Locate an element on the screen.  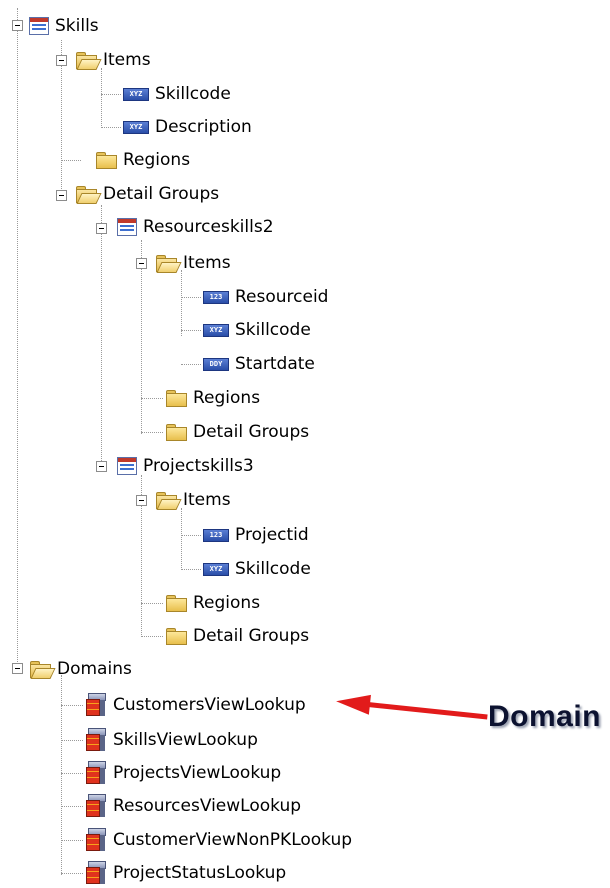
tree-node-startdate: DDY Startdate is located at coordinates (259, 364).